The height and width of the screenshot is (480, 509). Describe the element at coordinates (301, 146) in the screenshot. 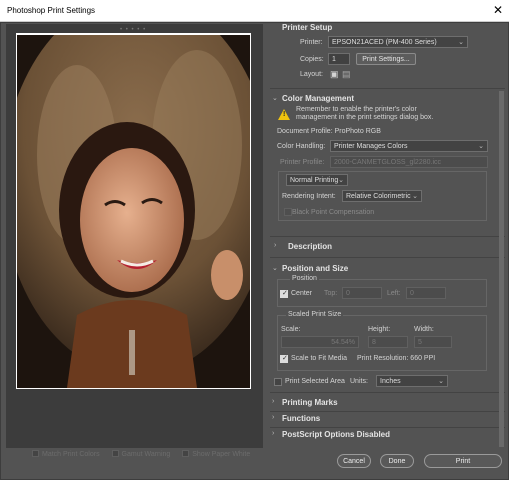

I see `color-handling-label: Color Handling:` at that location.